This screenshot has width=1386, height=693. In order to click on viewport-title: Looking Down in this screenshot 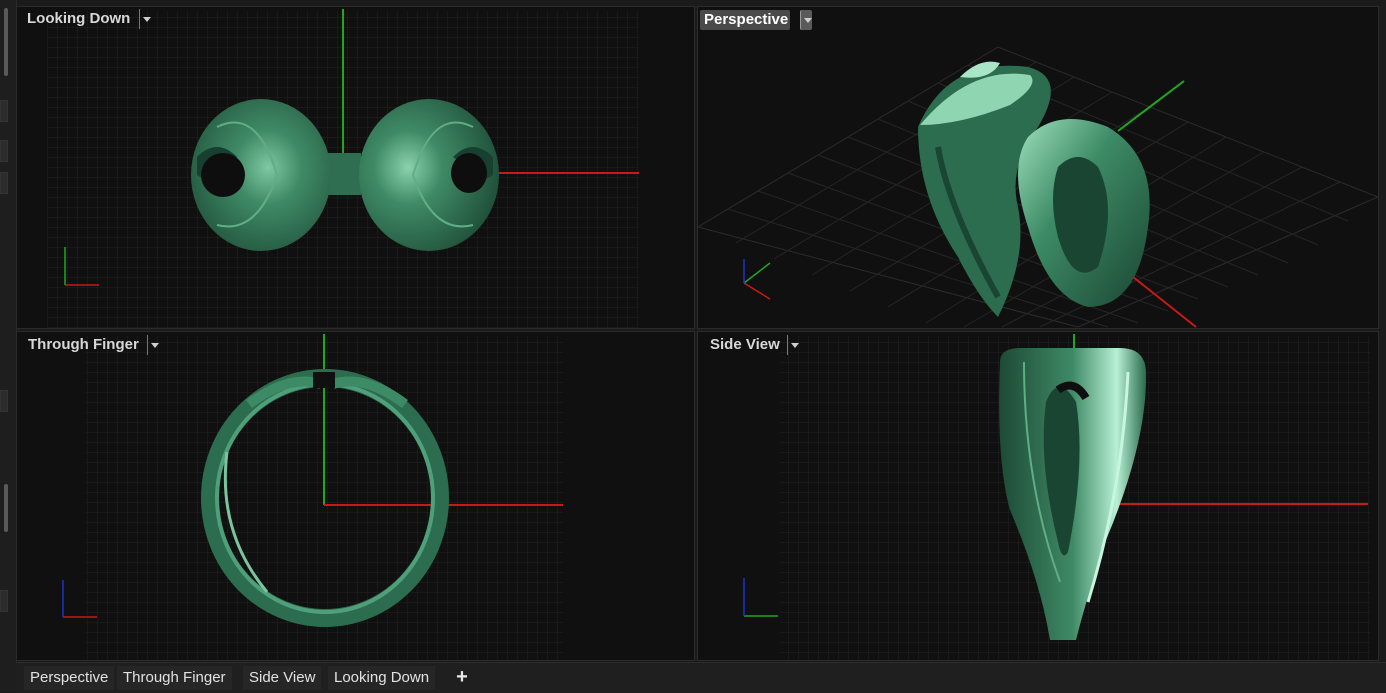, I will do `click(78, 19)`.